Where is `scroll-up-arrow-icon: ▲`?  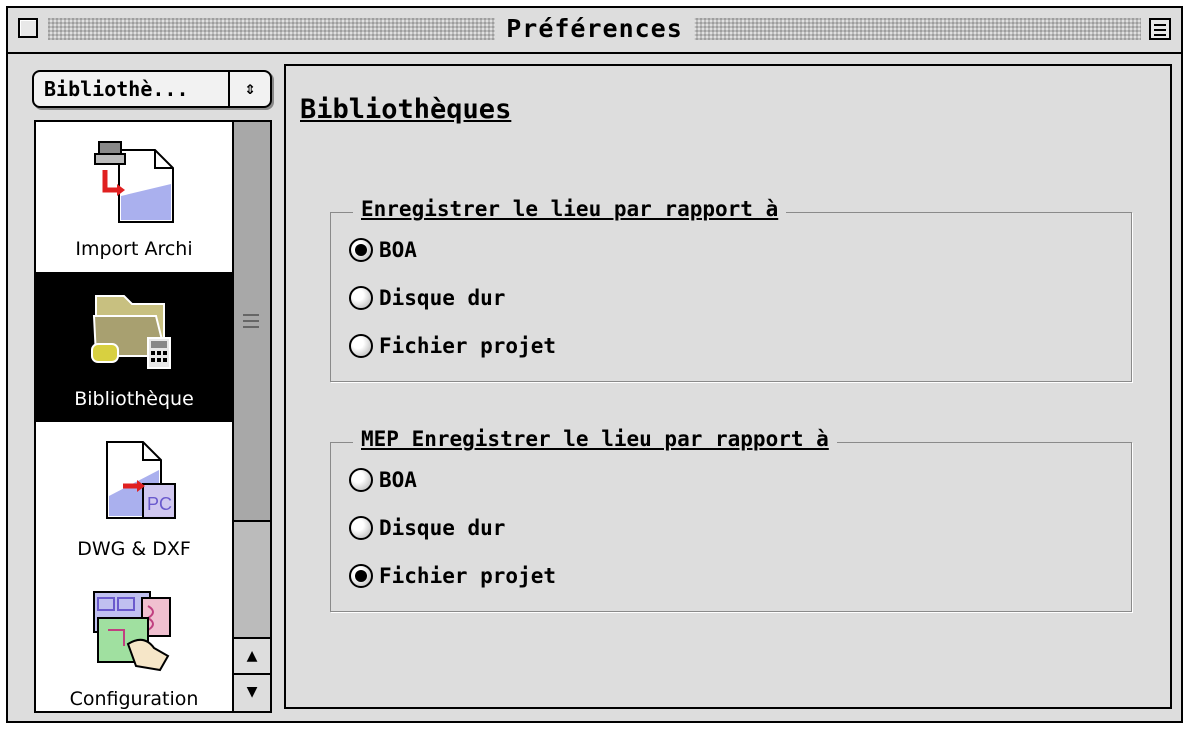 scroll-up-arrow-icon: ▲ is located at coordinates (252, 656).